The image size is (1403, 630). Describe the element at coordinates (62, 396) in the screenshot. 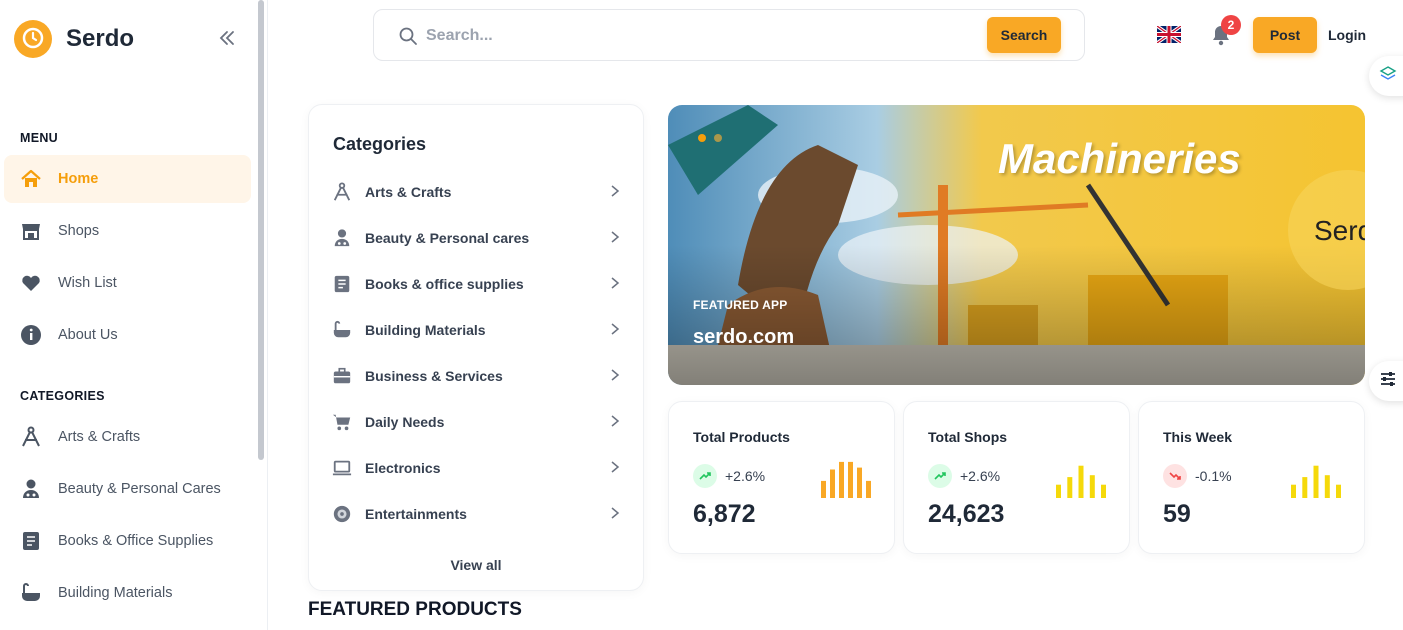

I see `categories-section-title: CATEGORIES` at that location.